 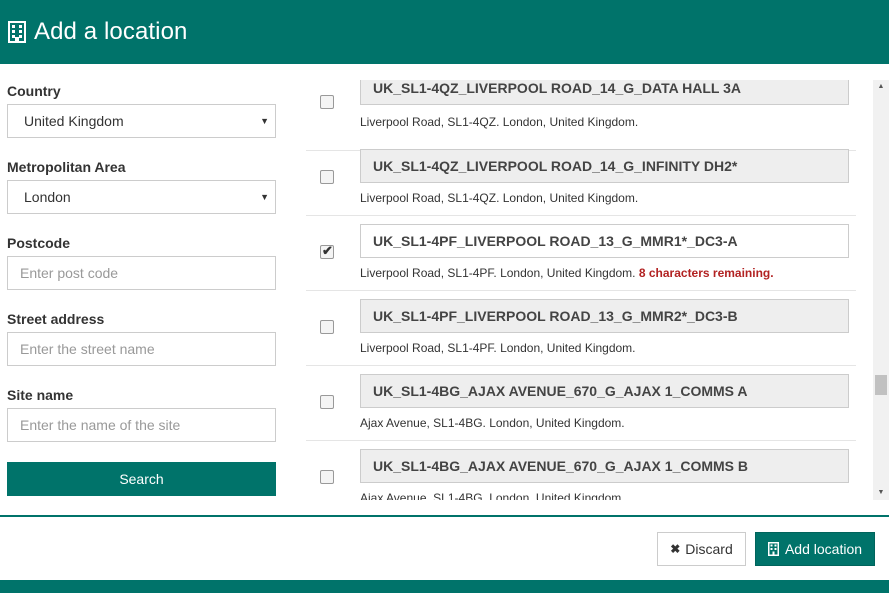 What do you see at coordinates (111, 31) in the screenshot?
I see `dialog-title: Add a location` at bounding box center [111, 31].